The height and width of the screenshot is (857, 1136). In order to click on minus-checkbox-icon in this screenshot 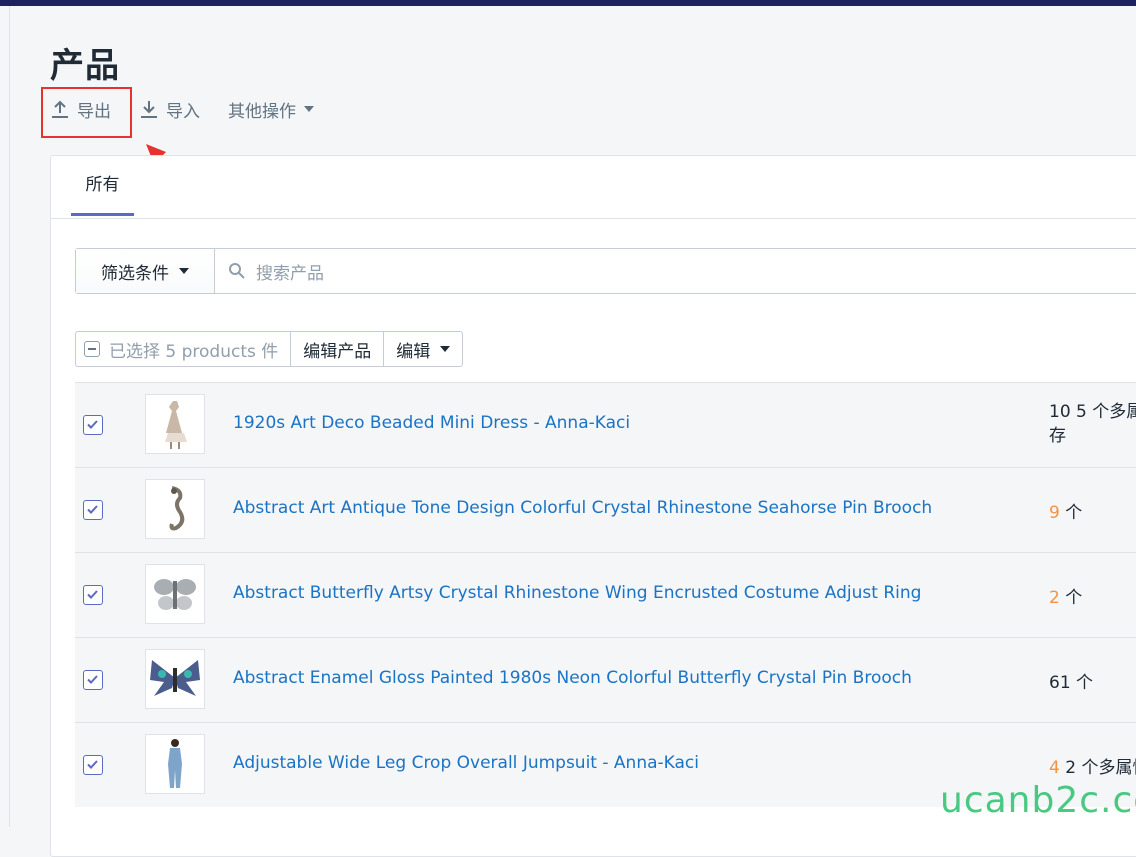, I will do `click(92, 349)`.